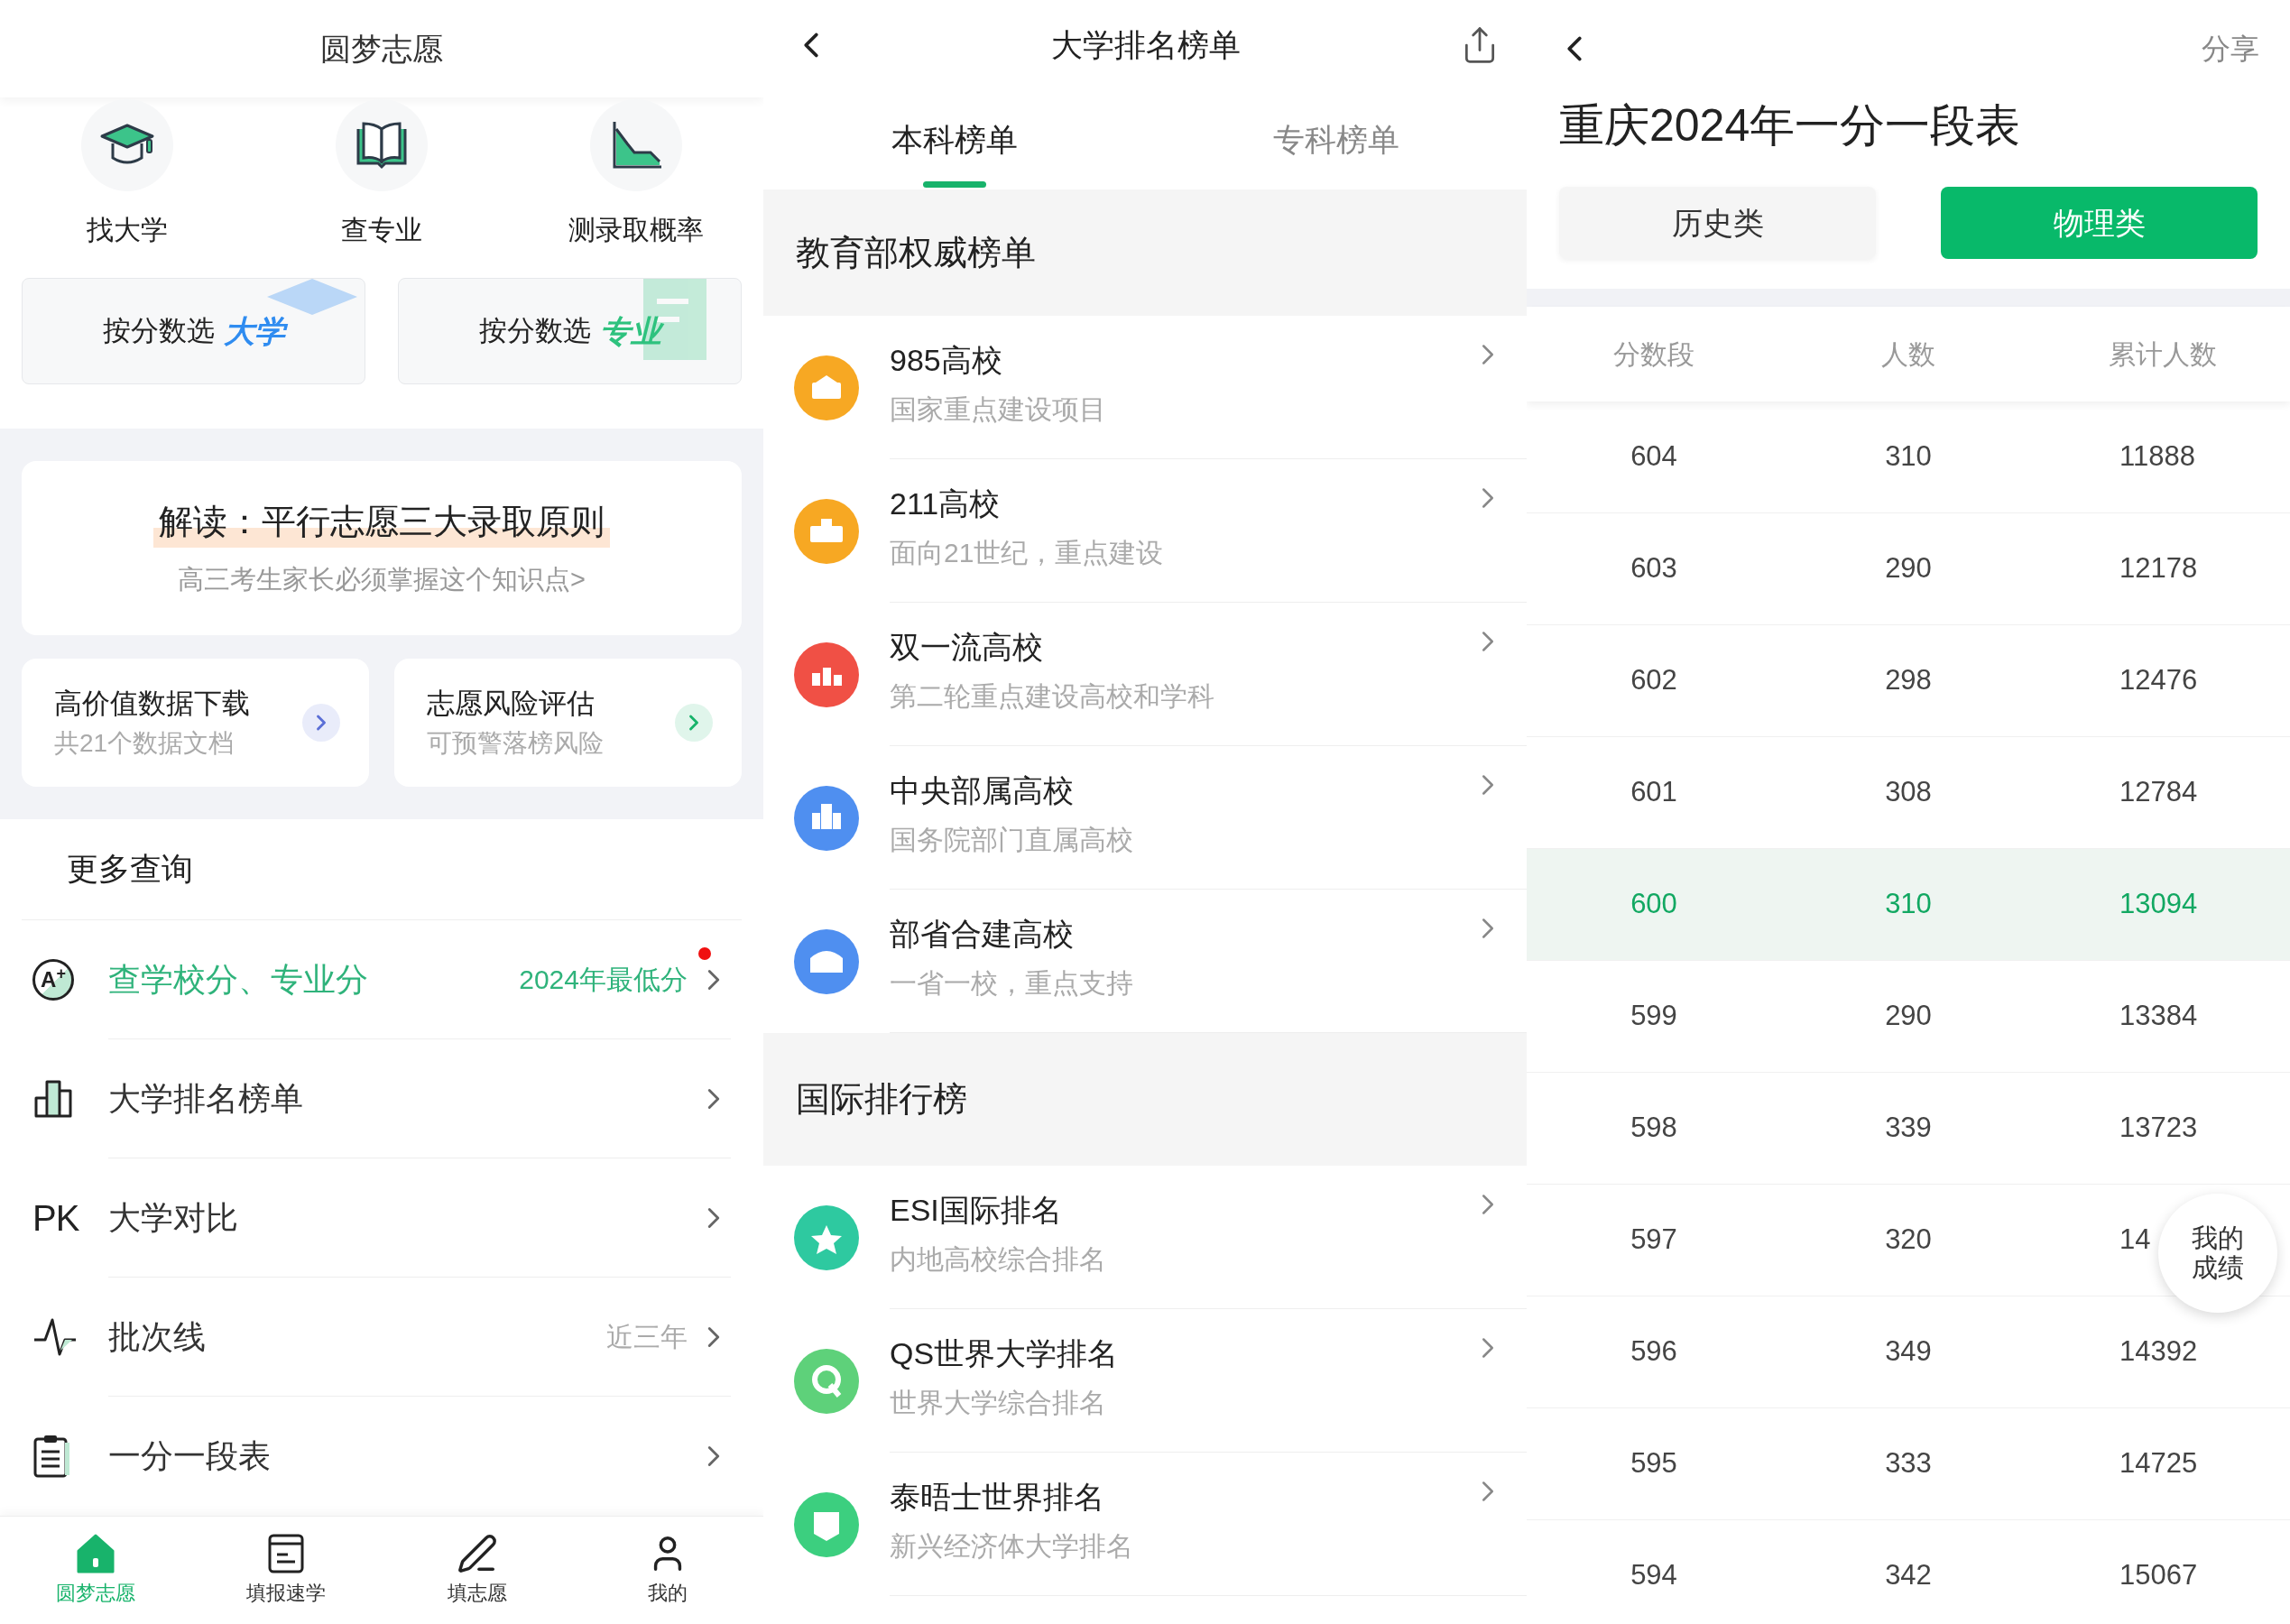 This screenshot has height=1624, width=2290. I want to click on column-header: 累计人数, so click(2163, 355).